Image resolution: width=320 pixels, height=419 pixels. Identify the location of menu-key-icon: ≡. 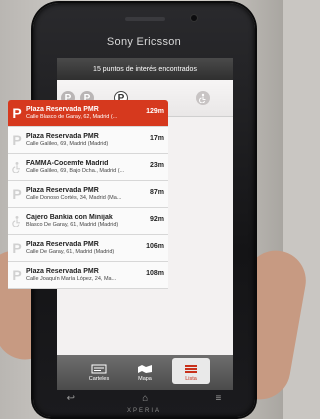
(219, 398).